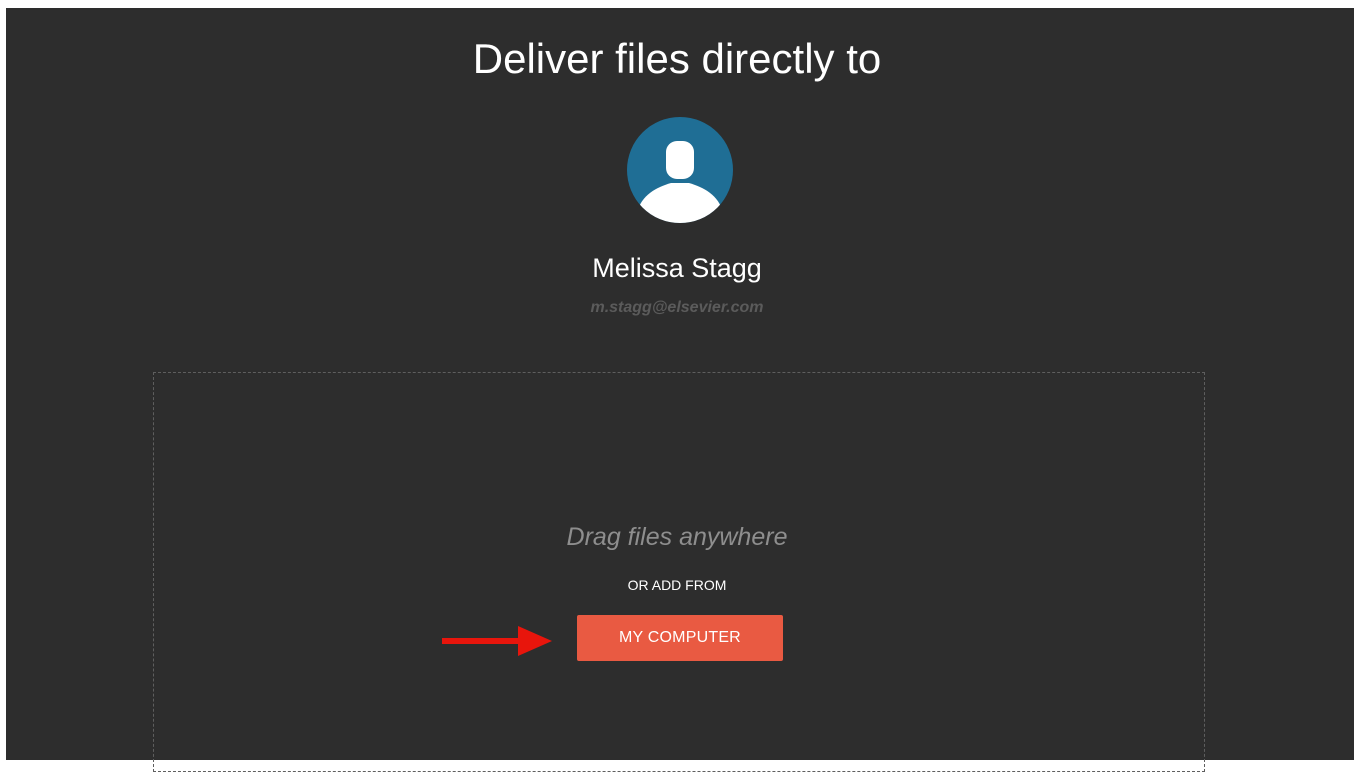 This screenshot has width=1354, height=772. Describe the element at coordinates (680, 182) in the screenshot. I see `user-silhouette-icon` at that location.